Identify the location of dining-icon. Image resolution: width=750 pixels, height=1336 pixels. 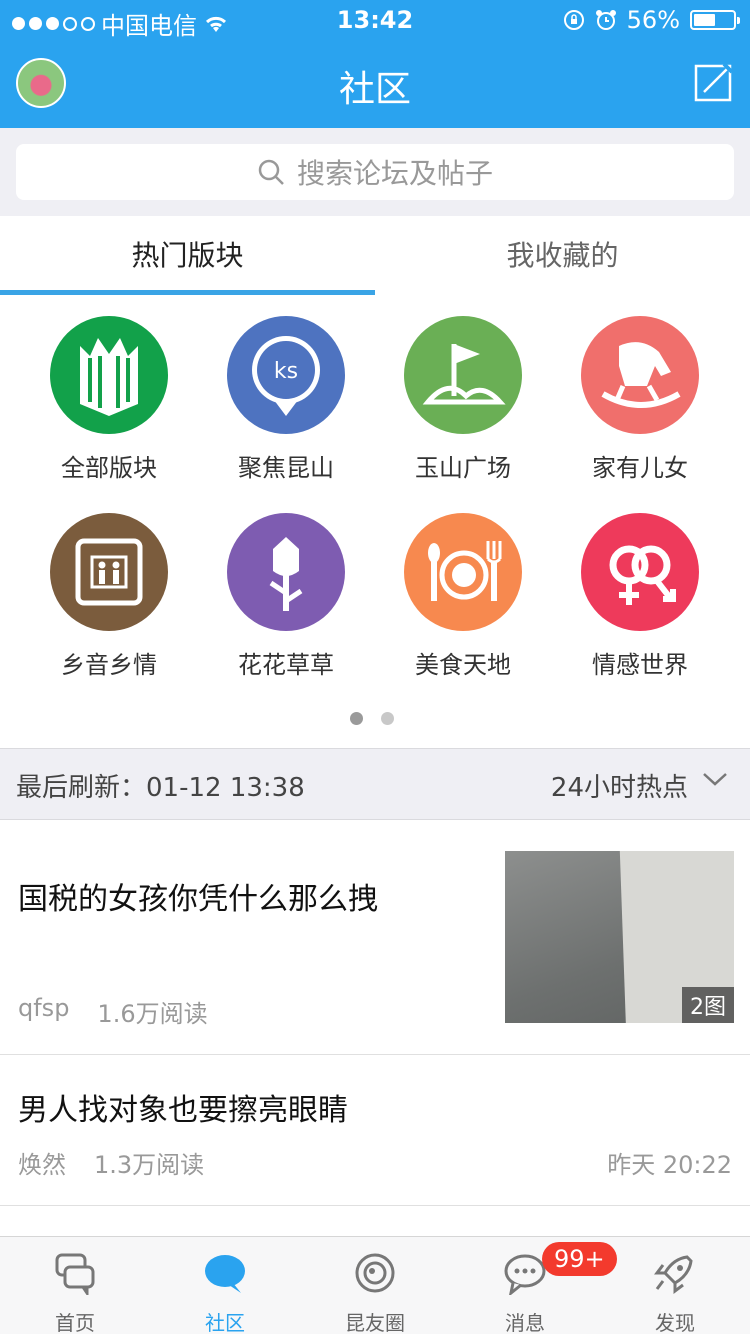
(463, 572).